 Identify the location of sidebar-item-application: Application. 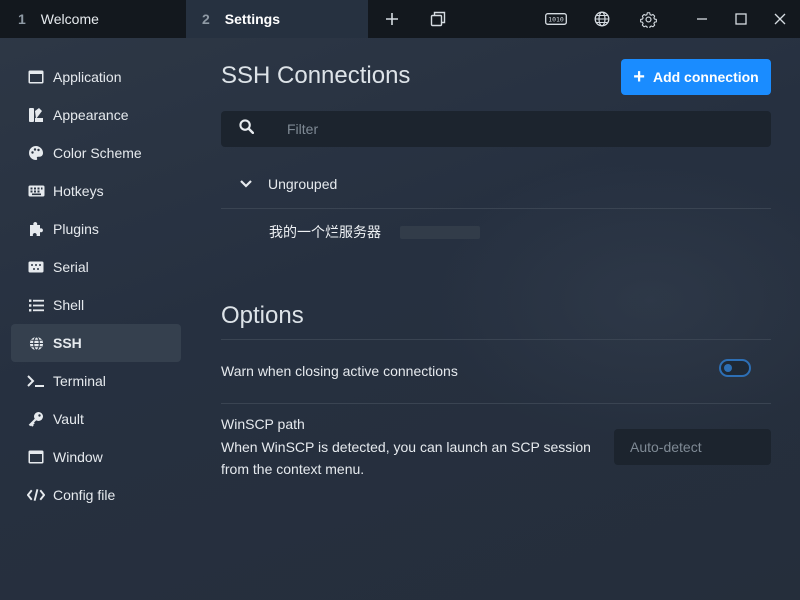
(96, 77).